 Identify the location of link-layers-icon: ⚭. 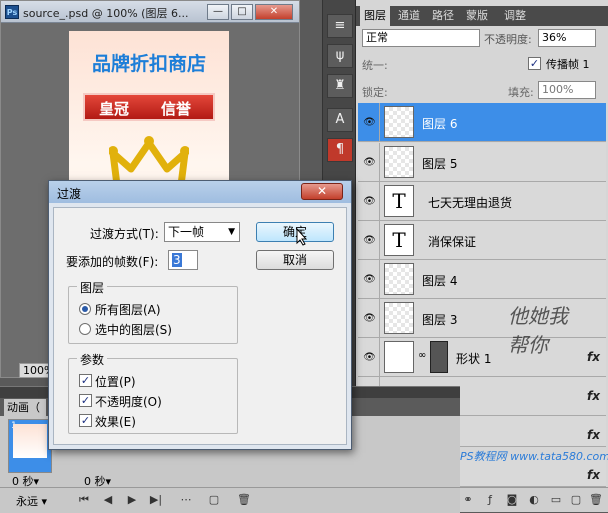
(468, 500).